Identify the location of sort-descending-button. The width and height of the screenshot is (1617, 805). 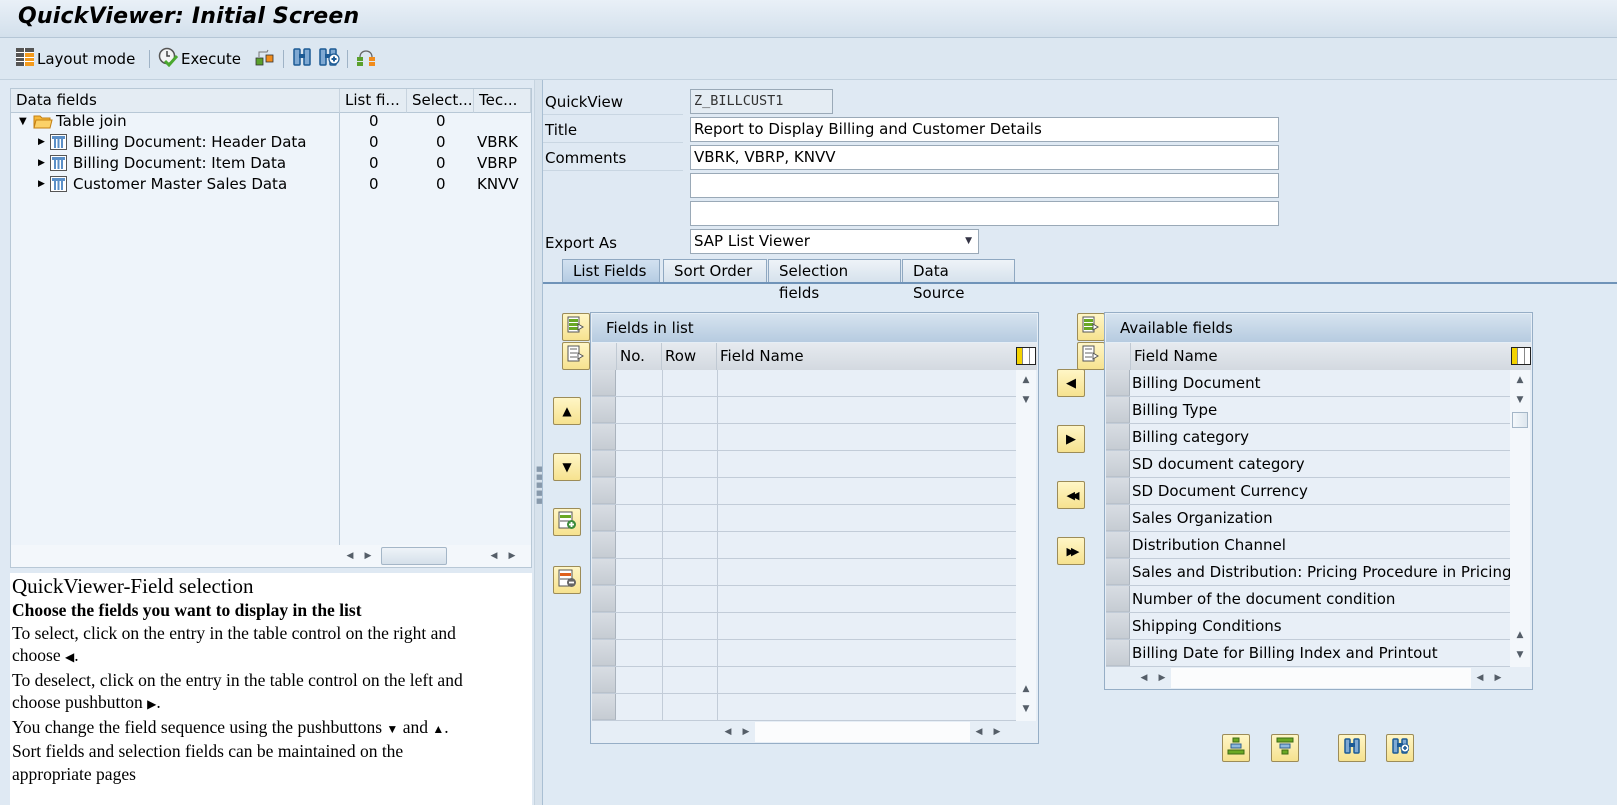
(1285, 748).